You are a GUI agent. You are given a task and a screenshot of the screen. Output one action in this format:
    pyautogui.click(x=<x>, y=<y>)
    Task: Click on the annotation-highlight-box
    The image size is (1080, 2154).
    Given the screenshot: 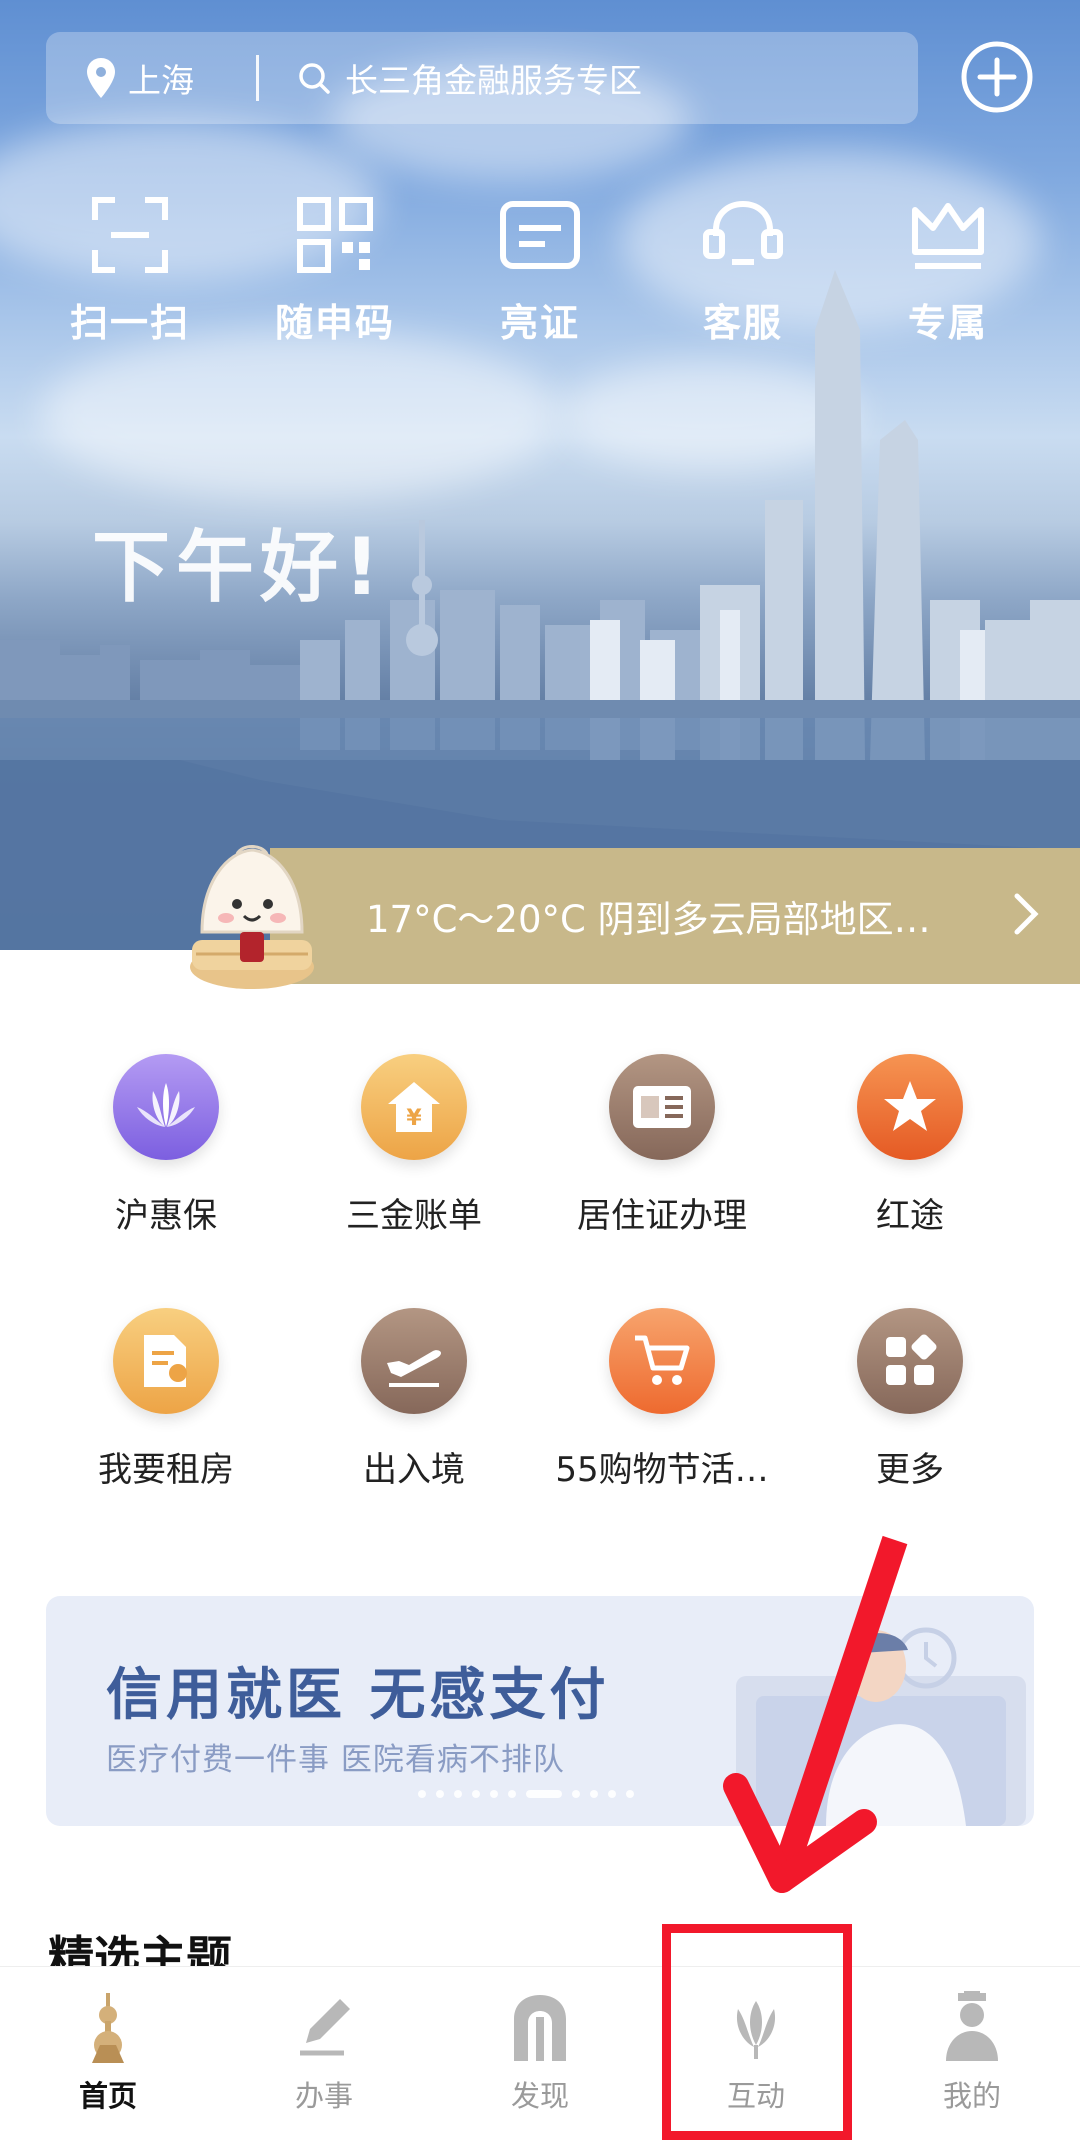 What is the action you would take?
    pyautogui.click(x=757, y=2032)
    